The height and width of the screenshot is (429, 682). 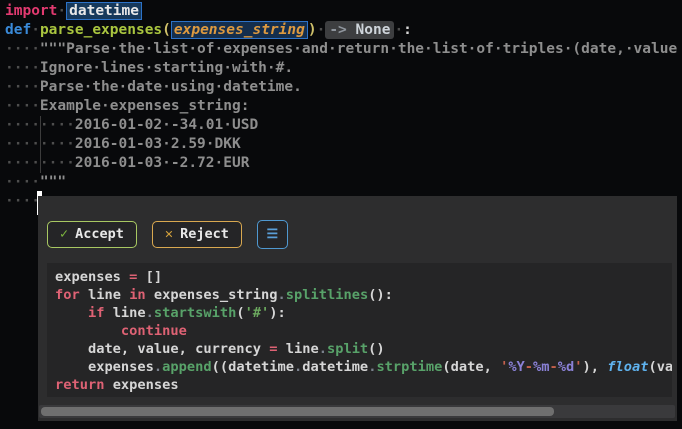 I want to click on code-line: ····""", so click(x=36, y=182).